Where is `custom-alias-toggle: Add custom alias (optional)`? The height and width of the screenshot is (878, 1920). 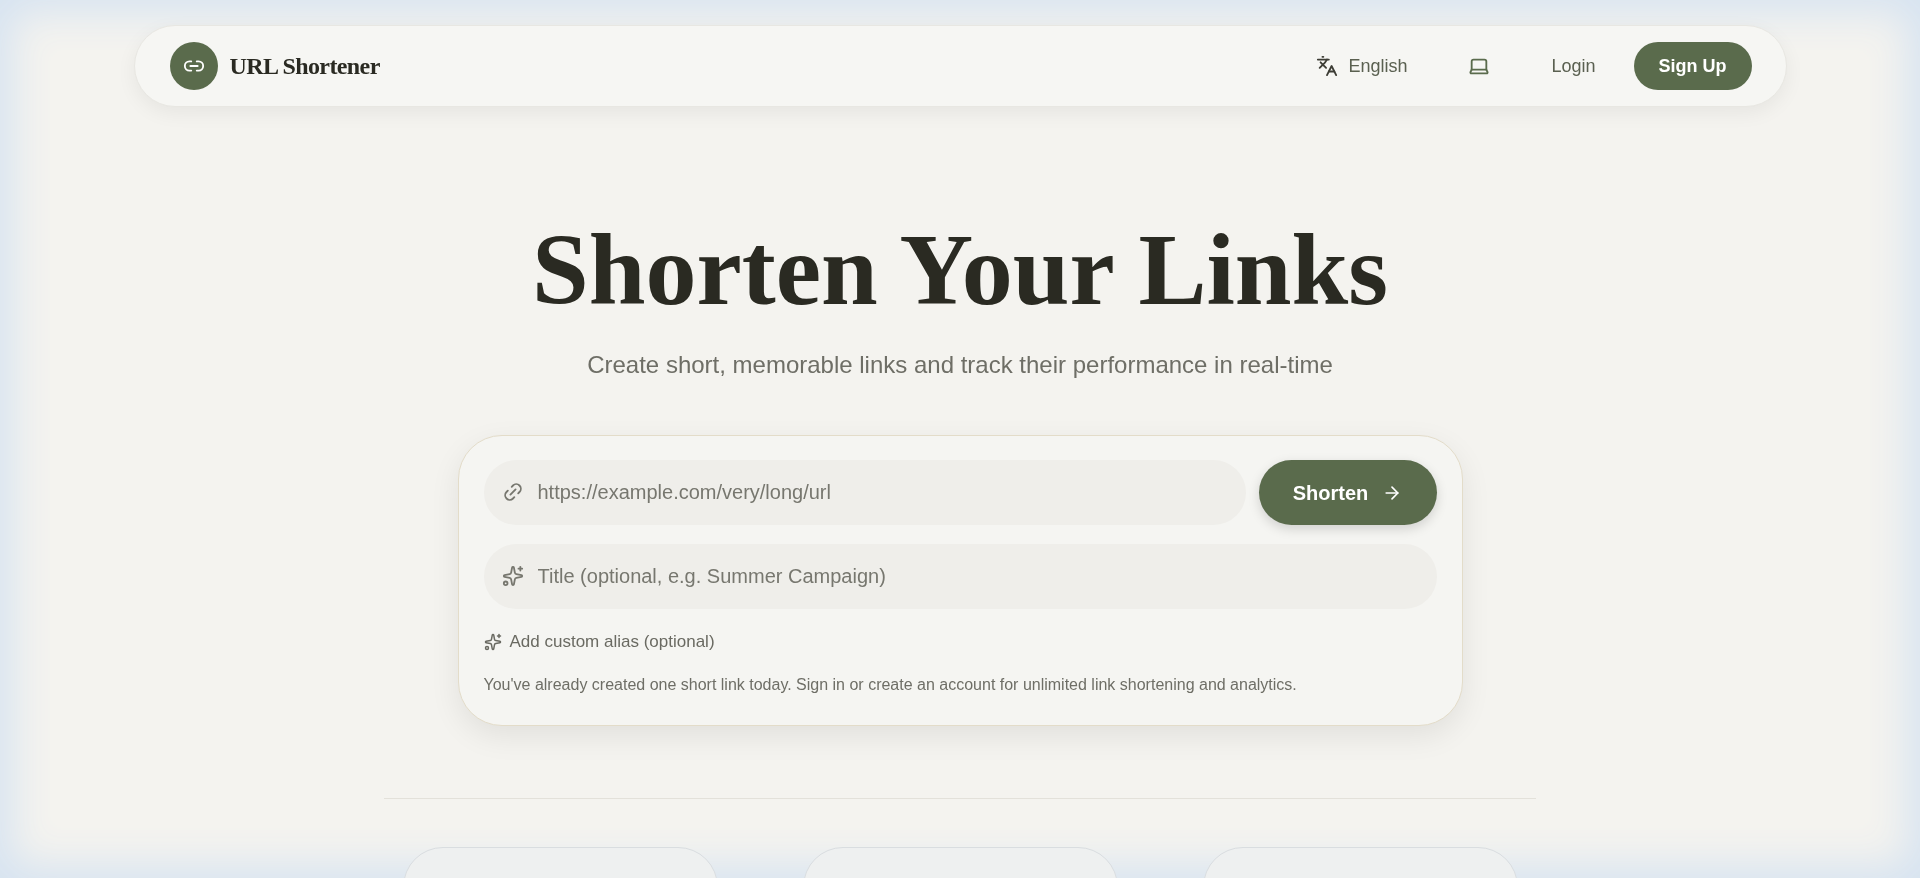
custom-alias-toggle: Add custom alias (optional) is located at coordinates (599, 642).